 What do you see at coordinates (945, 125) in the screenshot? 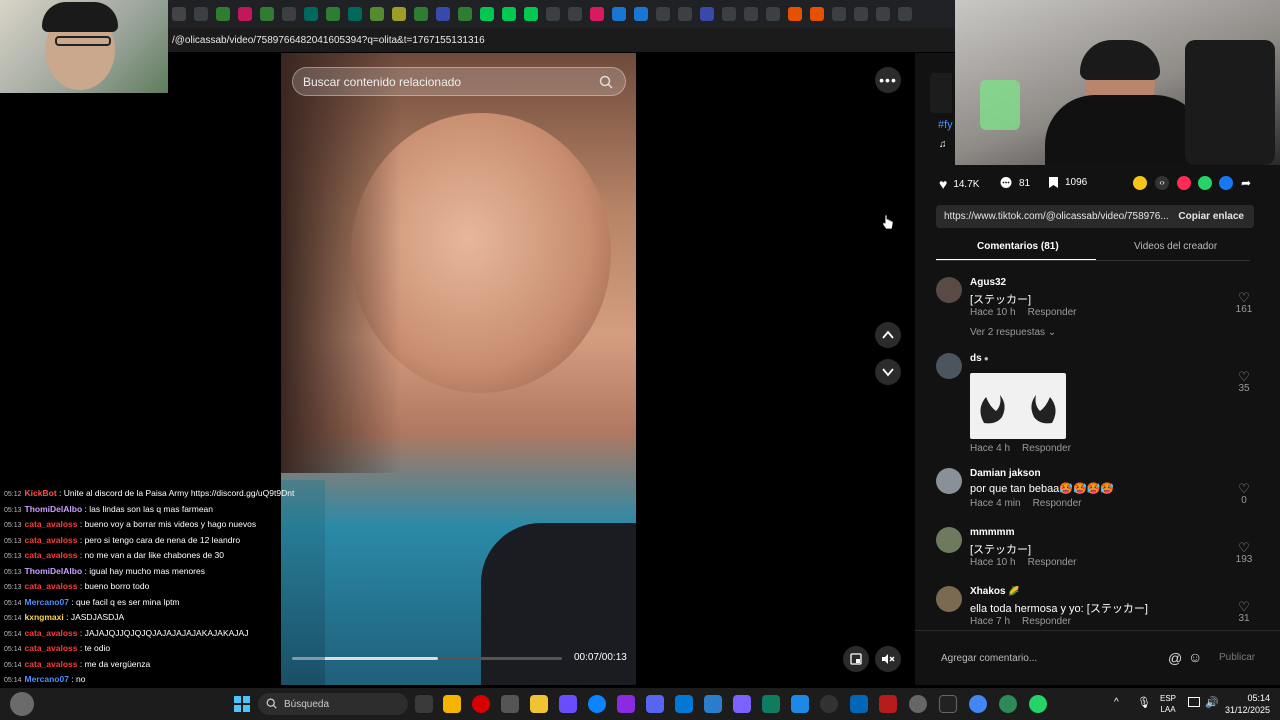
I see `caption-hashtag: #fy` at bounding box center [945, 125].